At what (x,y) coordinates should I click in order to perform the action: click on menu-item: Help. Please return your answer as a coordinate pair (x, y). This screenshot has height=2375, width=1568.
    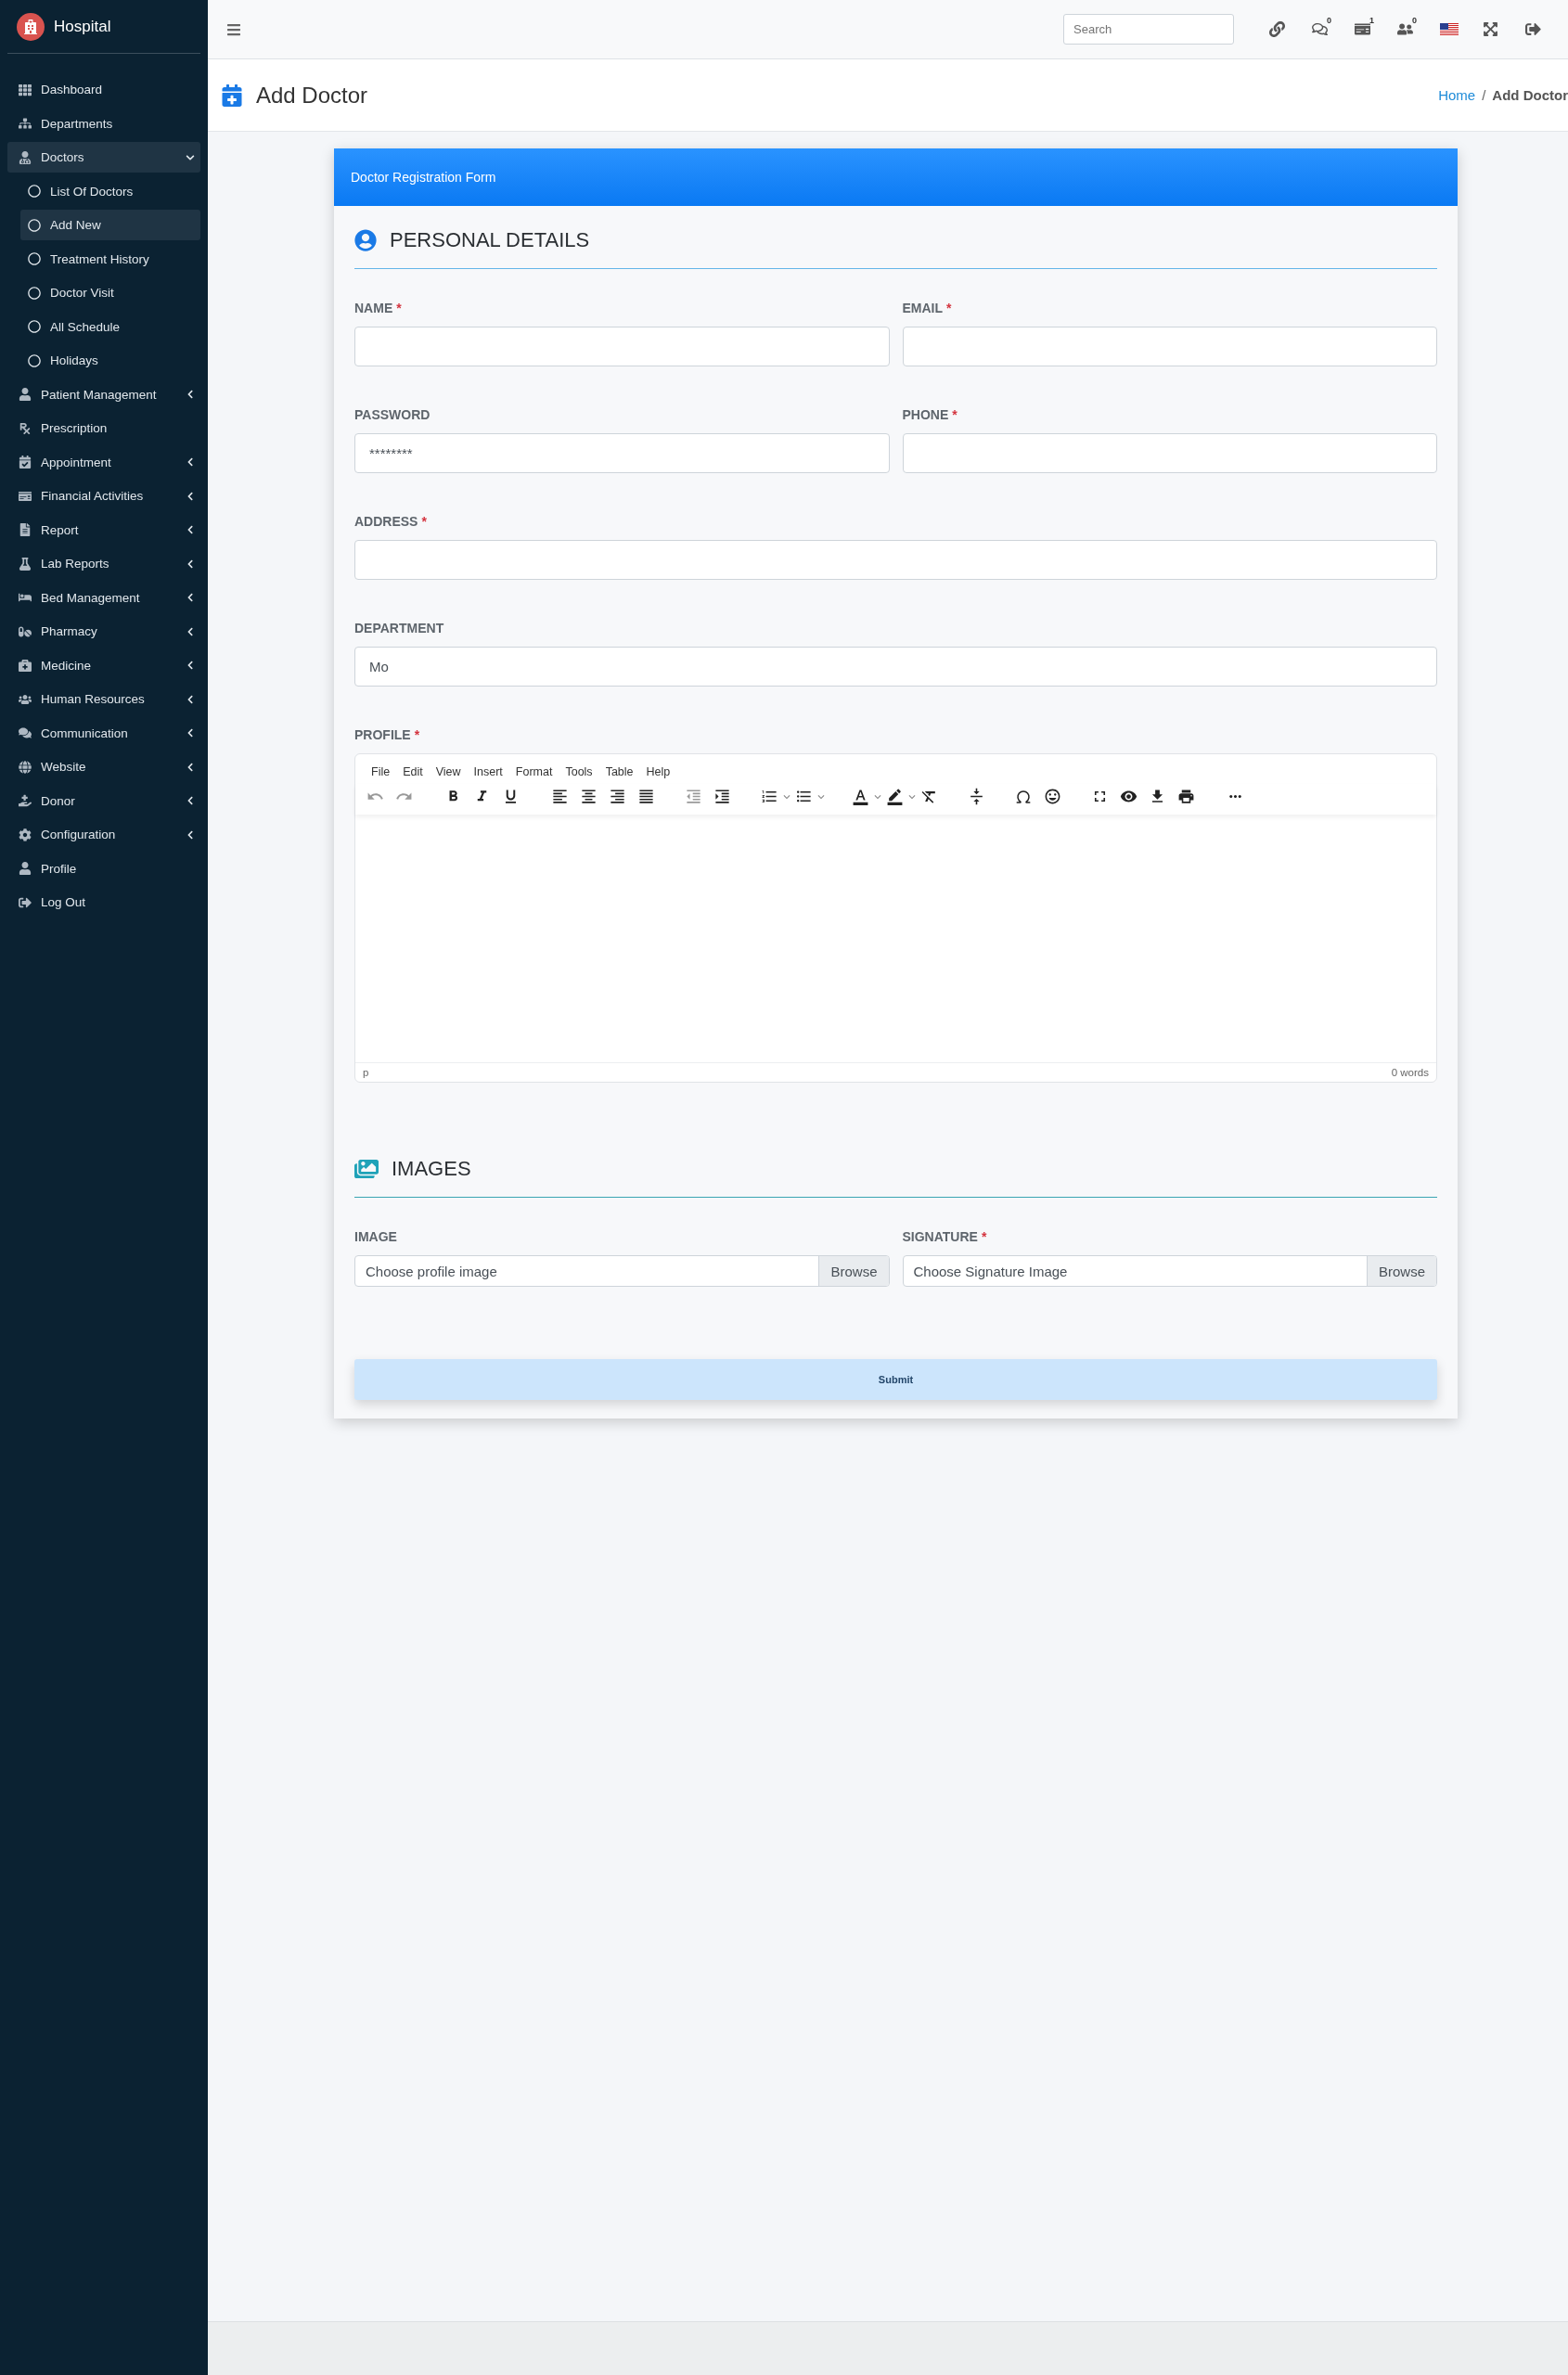
    Looking at the image, I should click on (659, 771).